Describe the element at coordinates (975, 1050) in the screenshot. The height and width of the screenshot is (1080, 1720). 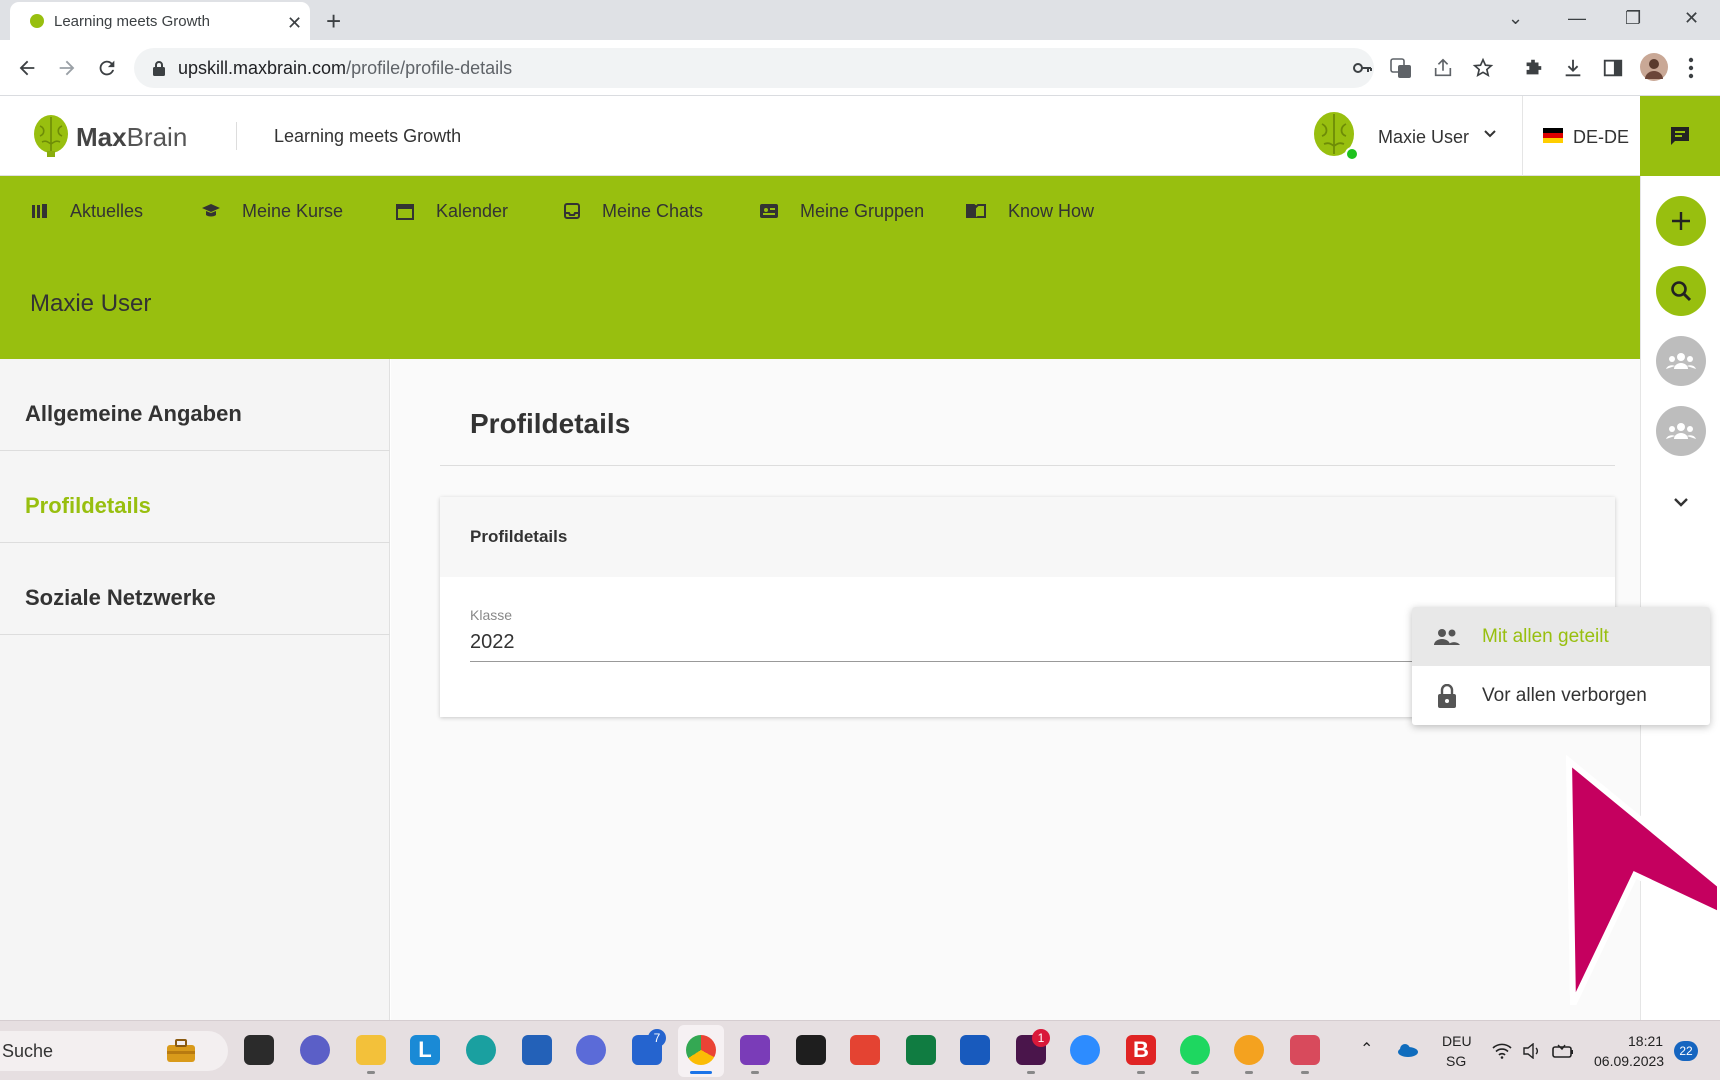
I see `word-icon` at that location.